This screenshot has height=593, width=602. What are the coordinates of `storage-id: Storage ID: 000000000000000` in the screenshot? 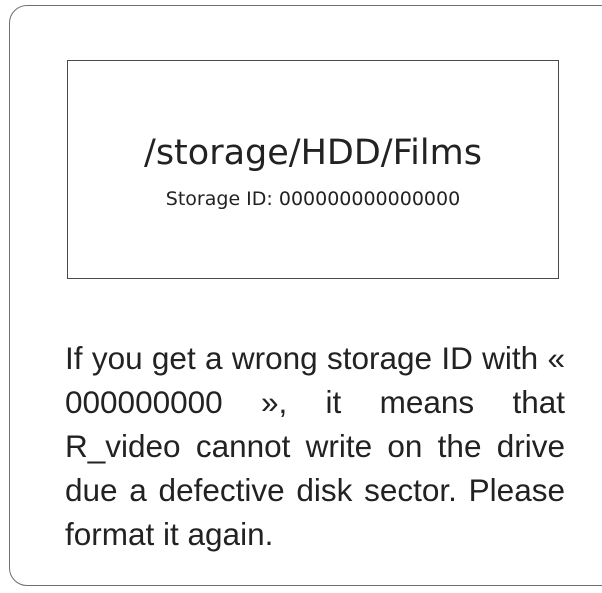 It's located at (313, 199).